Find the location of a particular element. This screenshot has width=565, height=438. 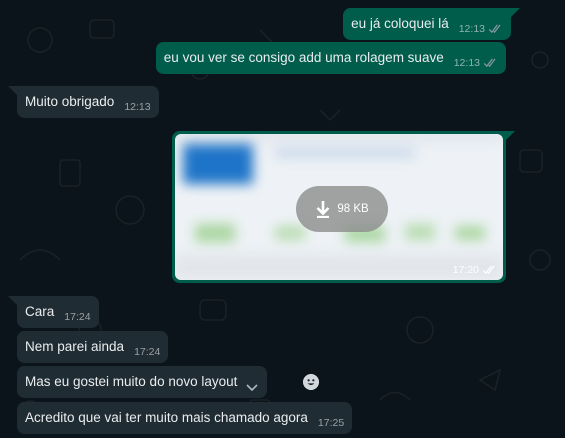

message-meta: 17:25 is located at coordinates (331, 425).